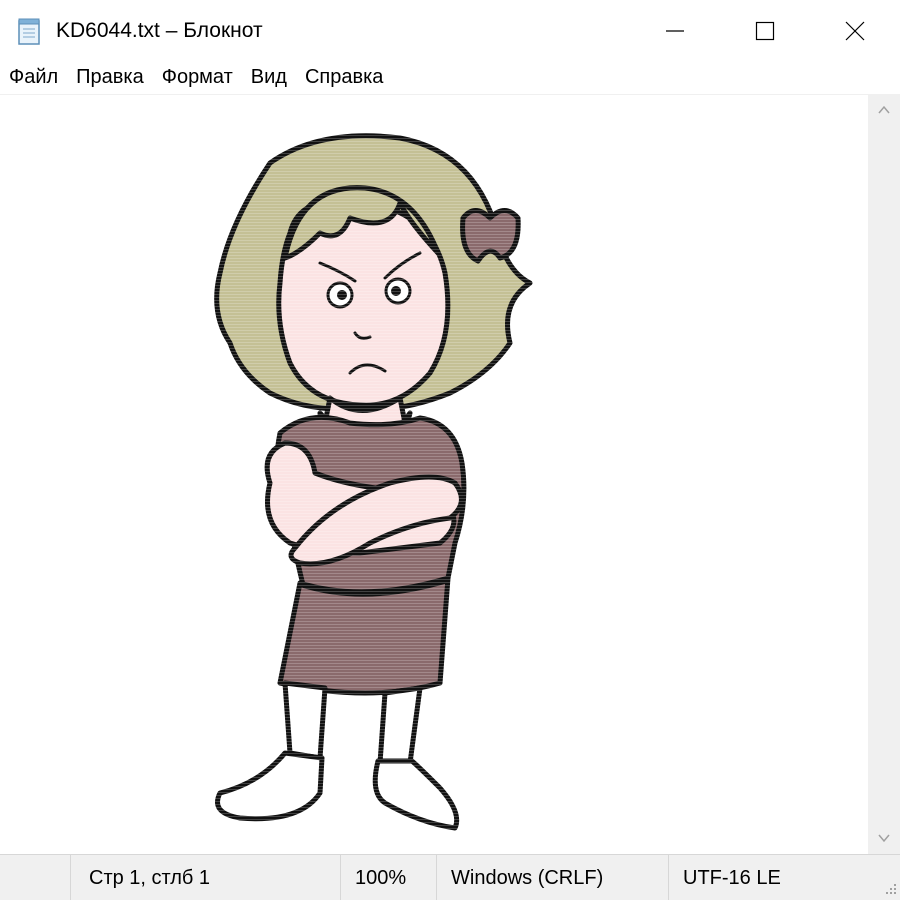  What do you see at coordinates (110, 78) in the screenshot?
I see `menu-edit: Правка` at bounding box center [110, 78].